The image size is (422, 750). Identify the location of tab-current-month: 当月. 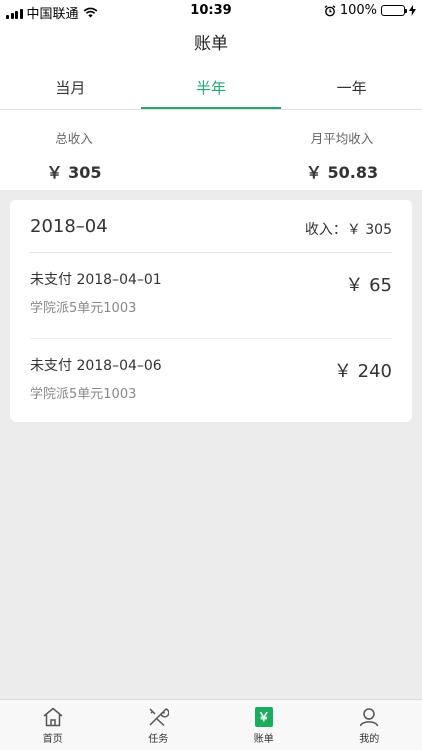
(70, 87).